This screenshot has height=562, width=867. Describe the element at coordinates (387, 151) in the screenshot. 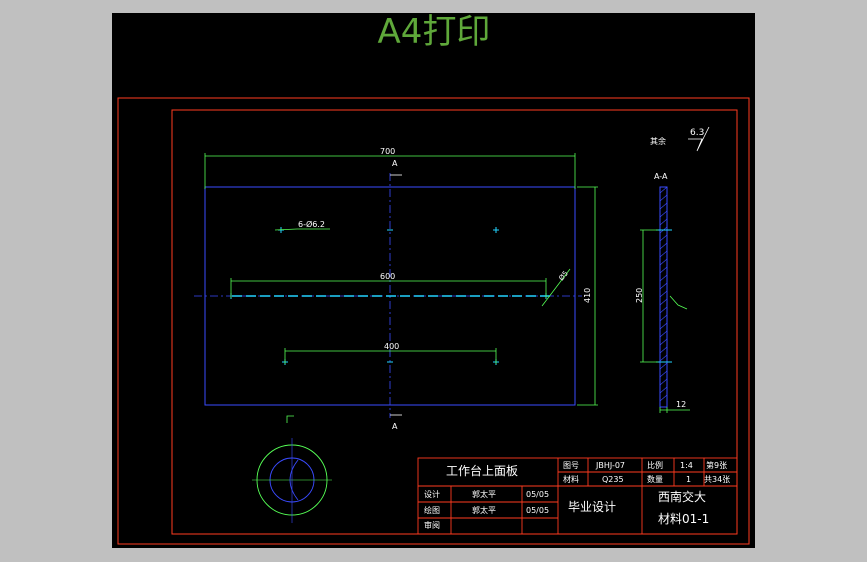

I see `dim-overall-length: 700` at that location.